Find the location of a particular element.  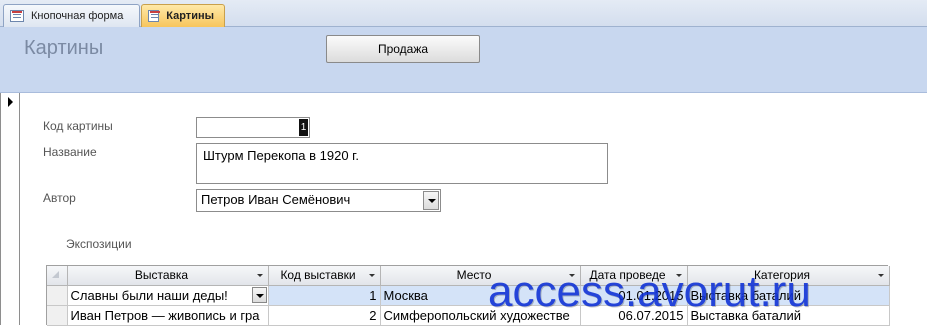

name-field: Штурм Перекопа в 1920 г. is located at coordinates (402, 163).